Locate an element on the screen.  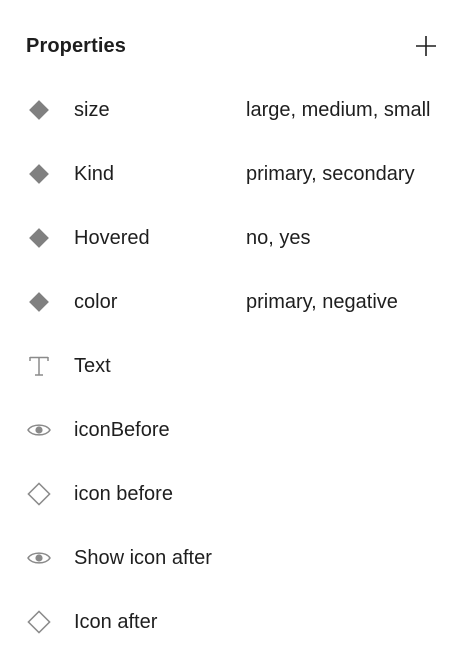
property-row-iconbefore: iconBefore is located at coordinates (233, 430).